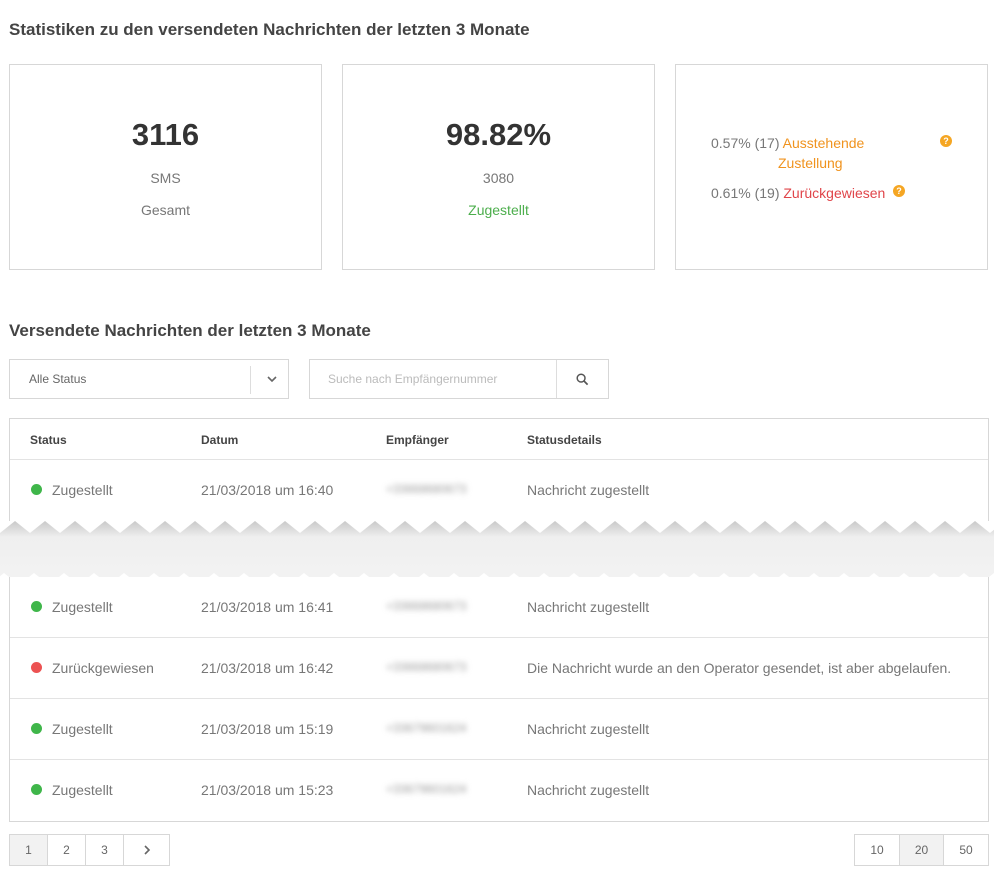 This screenshot has width=994, height=873. Describe the element at coordinates (165, 178) in the screenshot. I see `total-unit: SMS` at that location.